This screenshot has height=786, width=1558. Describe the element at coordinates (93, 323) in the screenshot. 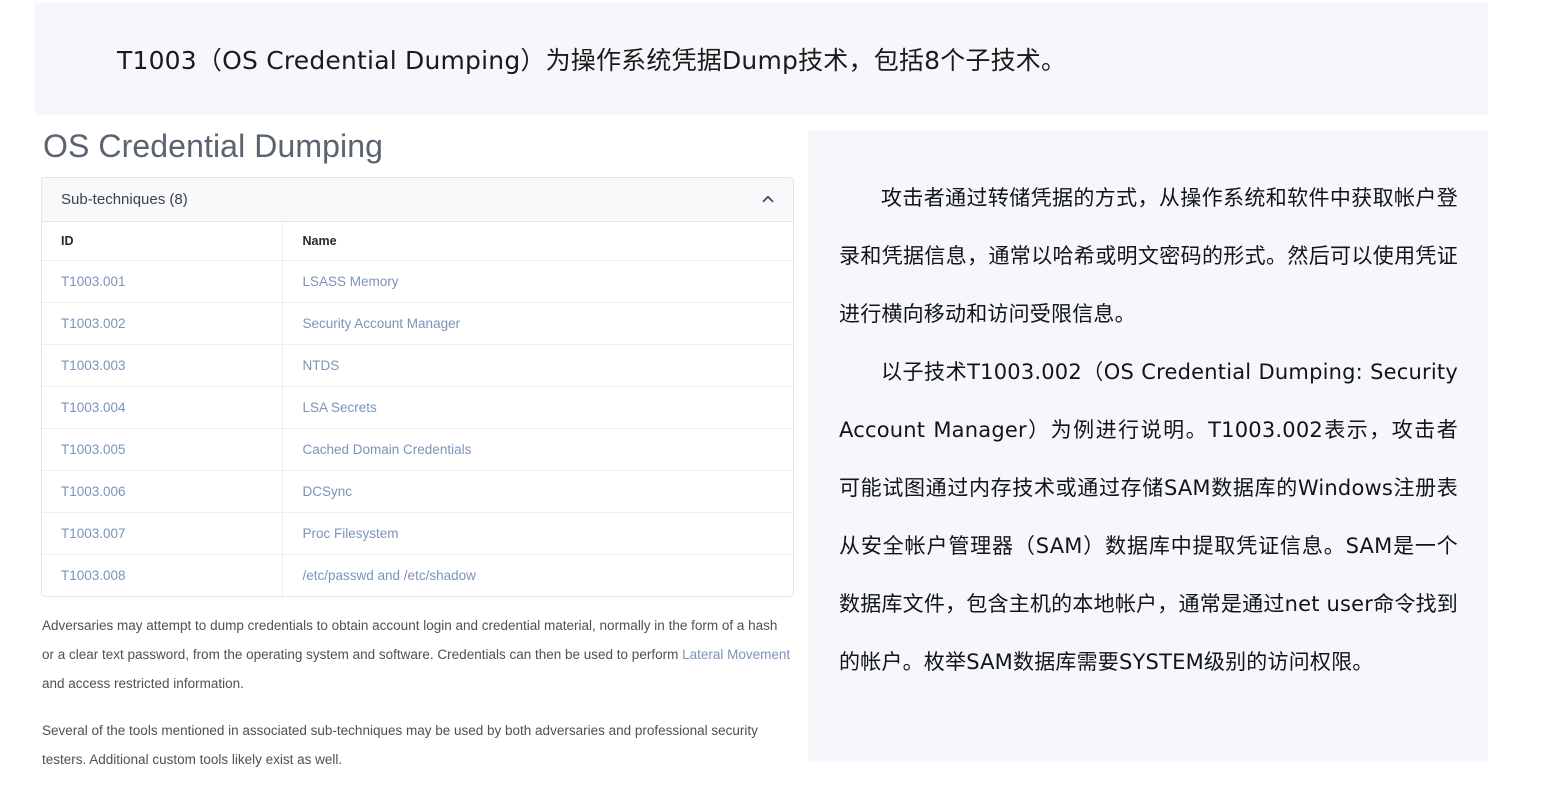

I see `subtechnique-id-link: T1003.002` at that location.